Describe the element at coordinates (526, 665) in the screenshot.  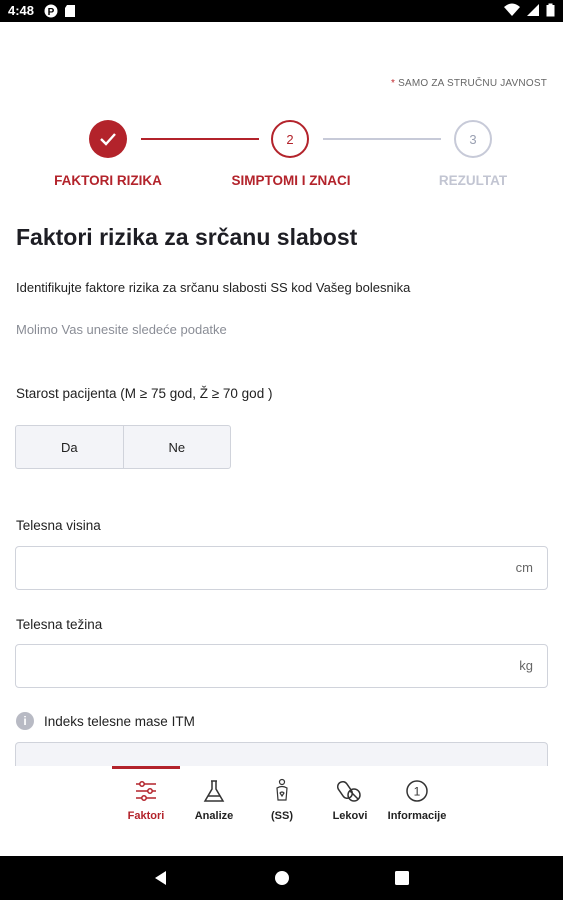
I see `weight-unit: kg` at that location.